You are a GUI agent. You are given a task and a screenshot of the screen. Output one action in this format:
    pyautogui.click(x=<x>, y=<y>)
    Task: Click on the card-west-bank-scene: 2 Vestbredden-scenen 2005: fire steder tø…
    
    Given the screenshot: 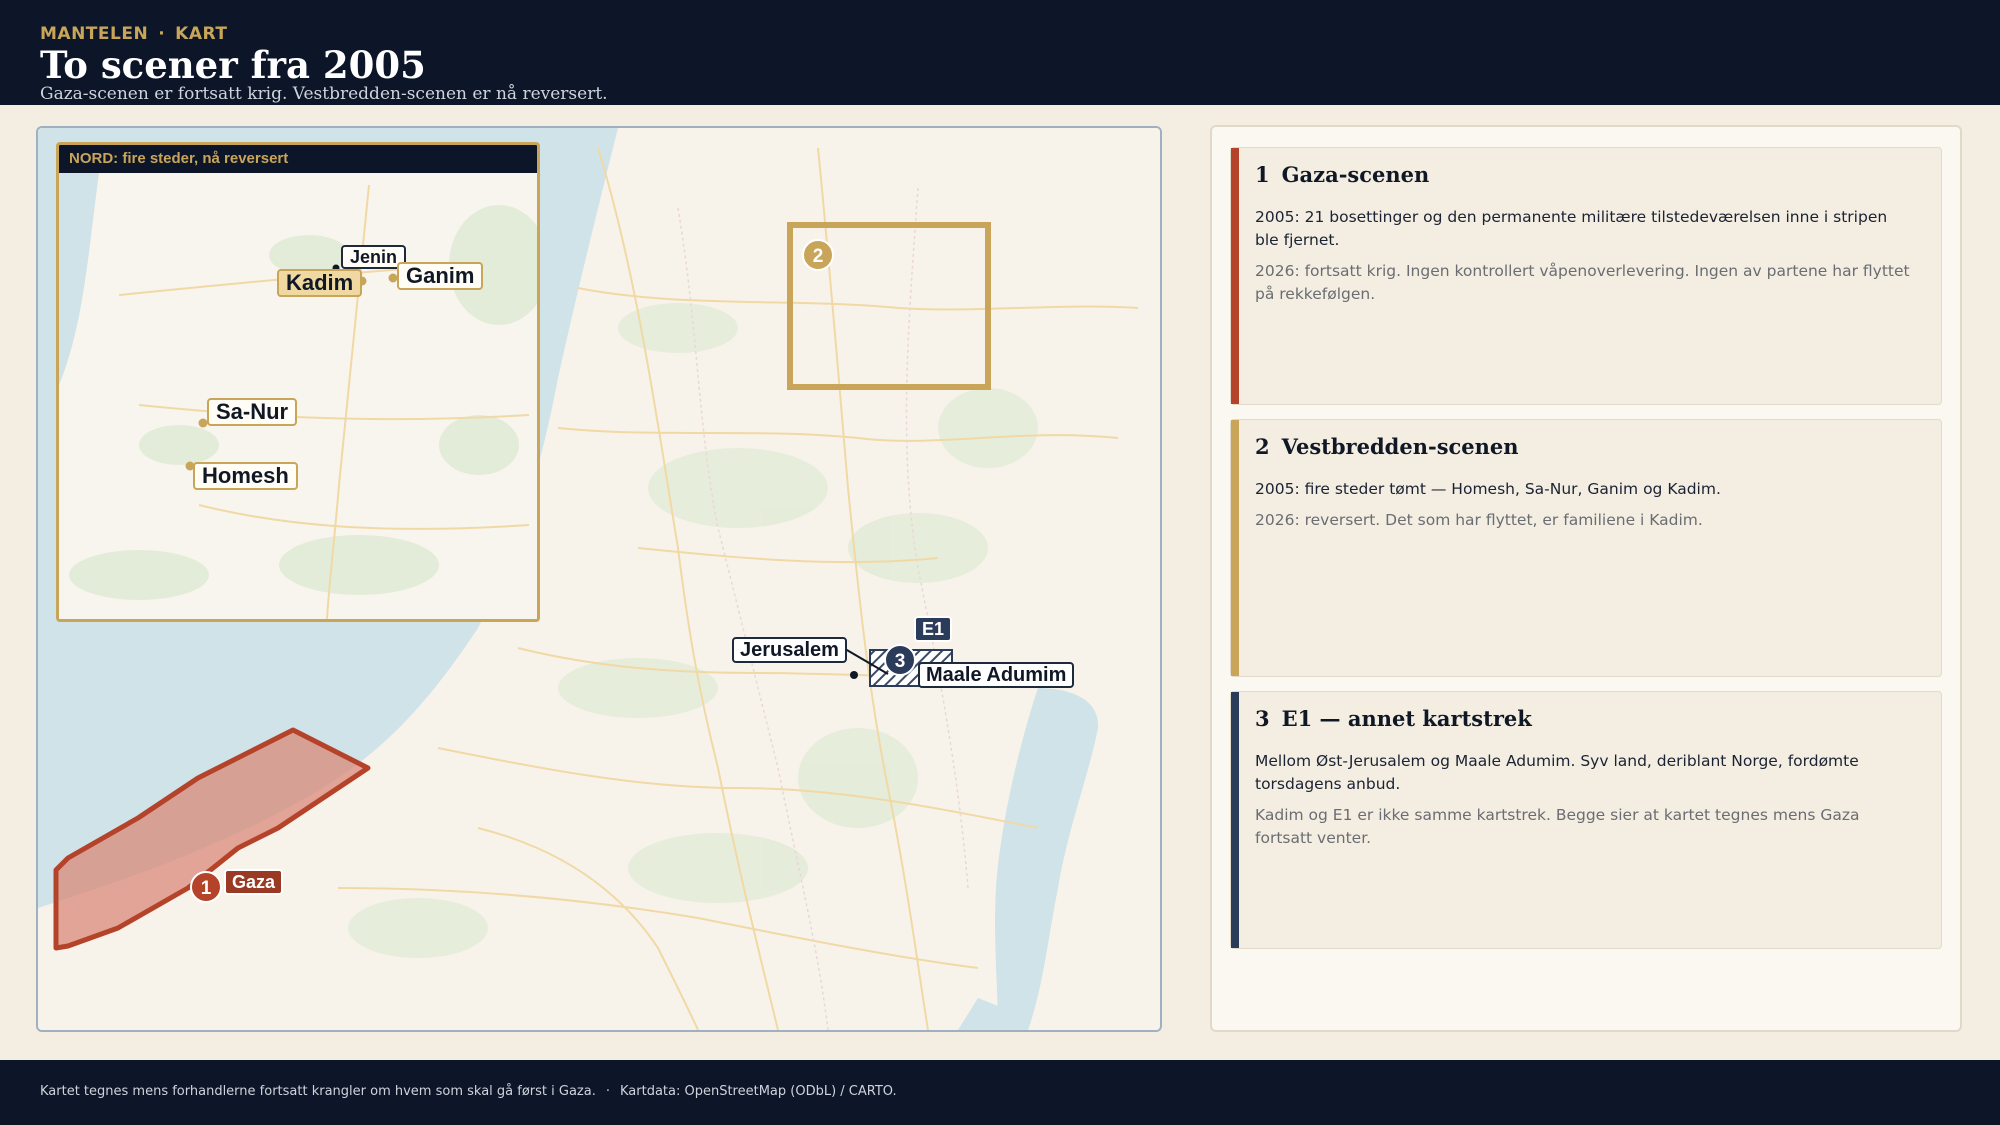 What is the action you would take?
    pyautogui.click(x=1586, y=548)
    